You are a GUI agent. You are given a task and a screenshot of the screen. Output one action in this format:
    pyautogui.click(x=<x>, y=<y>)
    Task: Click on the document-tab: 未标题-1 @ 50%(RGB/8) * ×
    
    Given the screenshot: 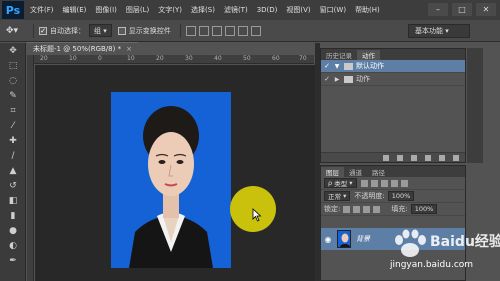 What is the action you would take?
    pyautogui.click(x=82, y=48)
    